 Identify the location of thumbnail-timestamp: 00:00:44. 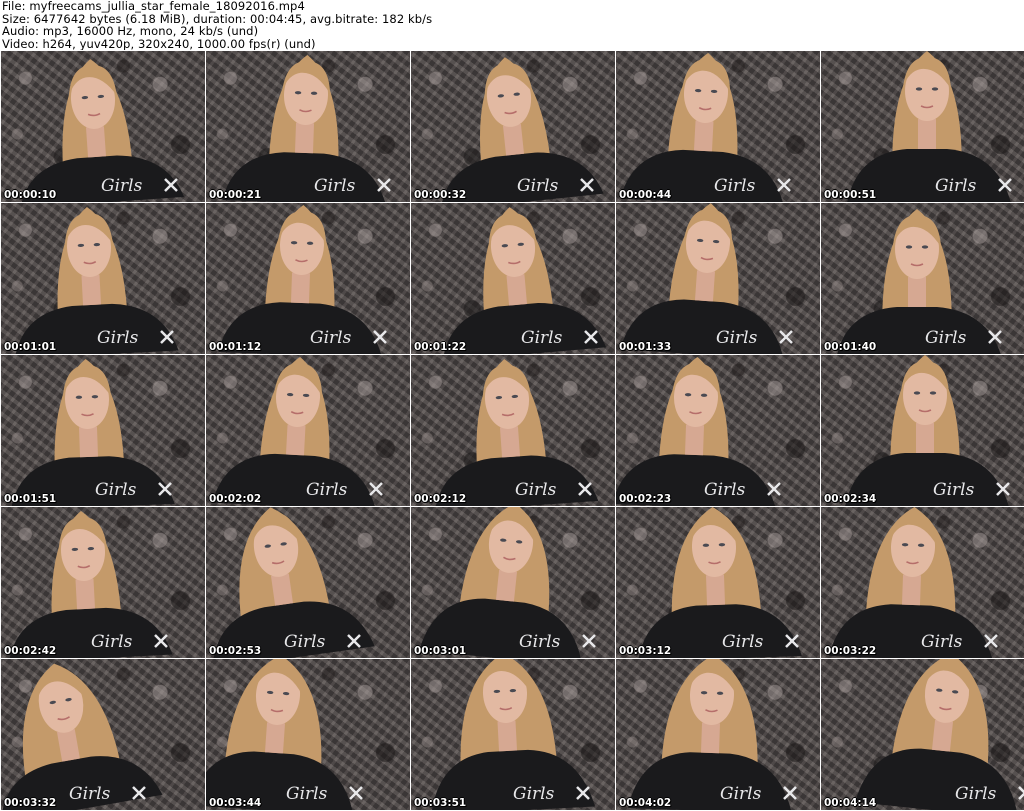
(645, 195).